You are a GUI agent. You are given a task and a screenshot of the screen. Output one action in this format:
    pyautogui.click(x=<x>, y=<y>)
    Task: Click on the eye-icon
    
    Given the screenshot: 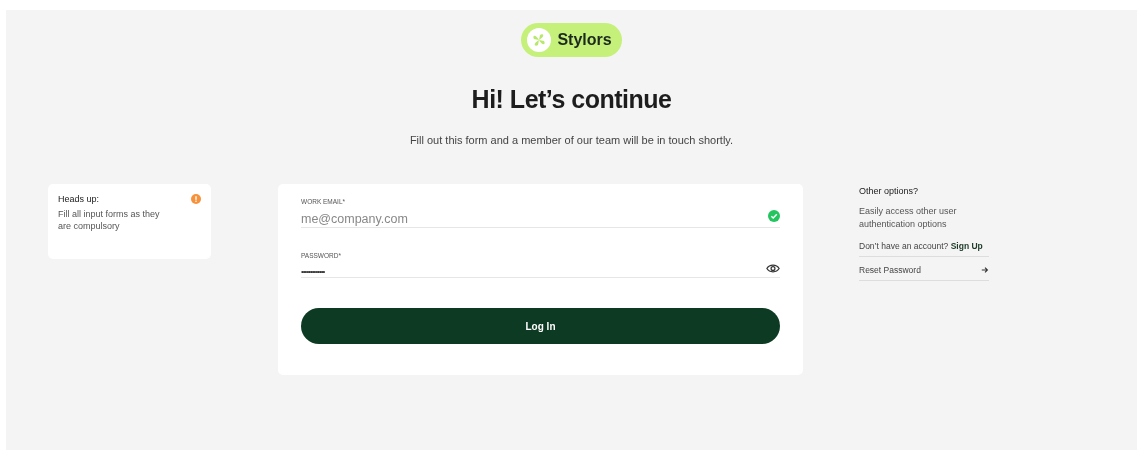 What is the action you would take?
    pyautogui.click(x=773, y=268)
    